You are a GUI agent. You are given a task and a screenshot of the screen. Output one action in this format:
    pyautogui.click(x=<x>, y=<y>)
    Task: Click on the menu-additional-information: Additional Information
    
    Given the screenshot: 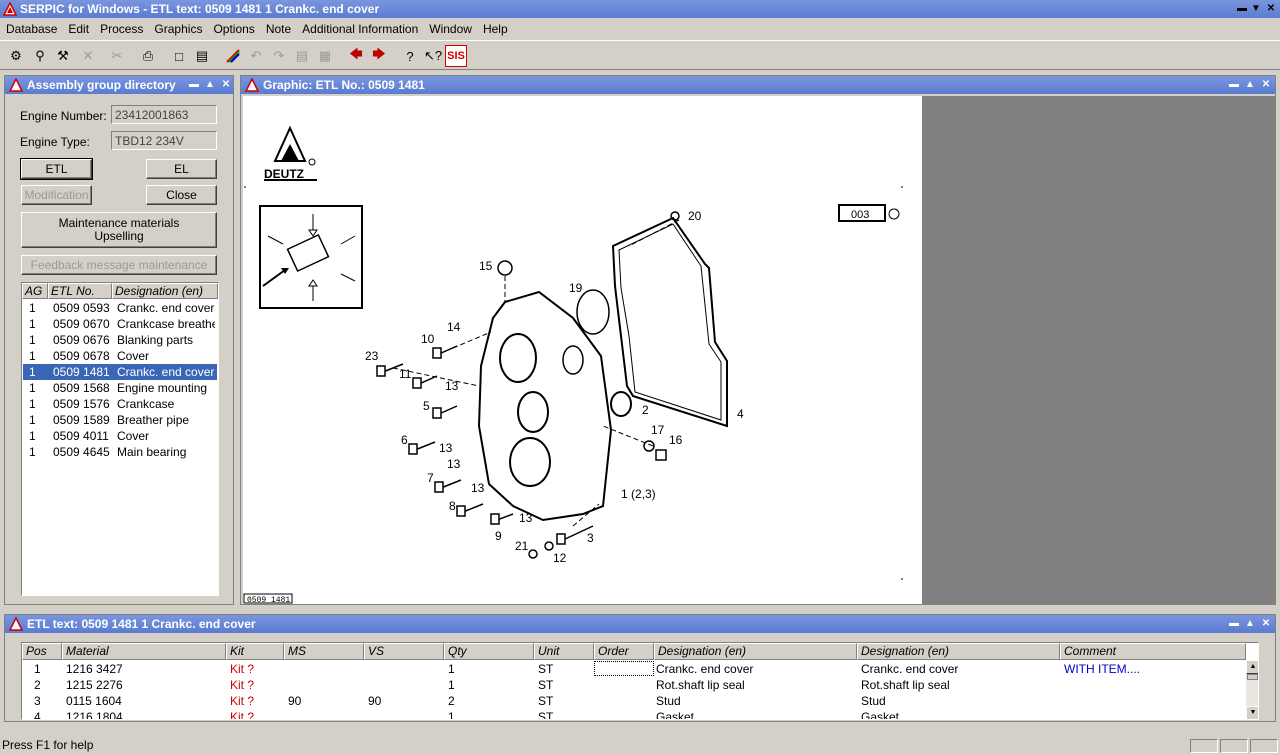 What is the action you would take?
    pyautogui.click(x=360, y=29)
    